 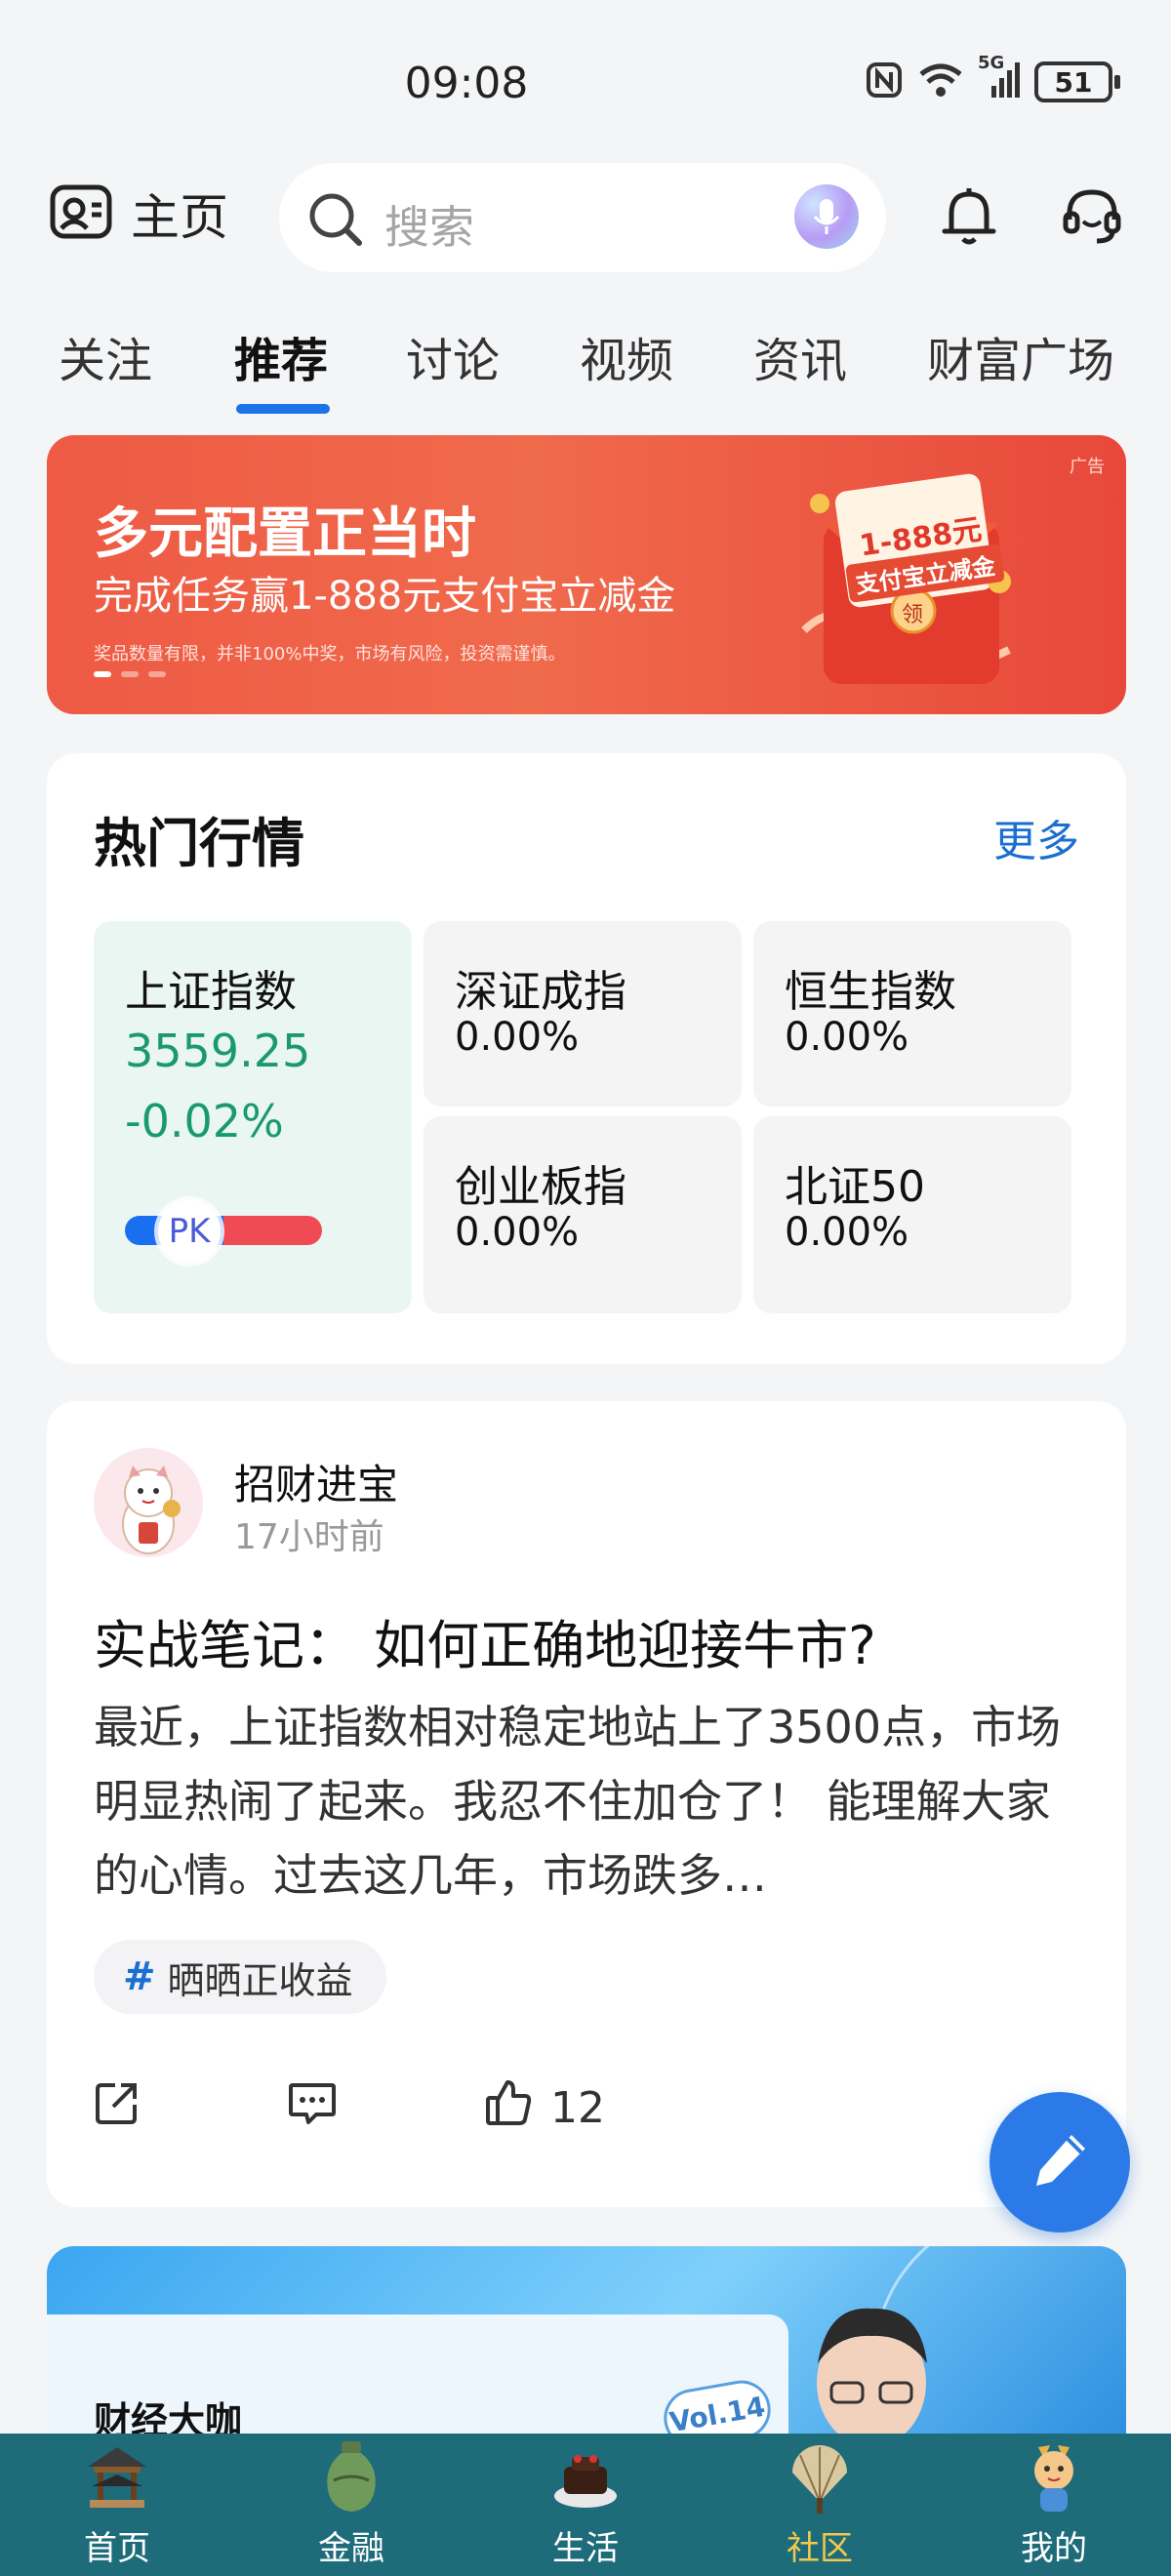 What do you see at coordinates (912, 1214) in the screenshot?
I see `index-tile-bse50: 北证50 0.00%` at bounding box center [912, 1214].